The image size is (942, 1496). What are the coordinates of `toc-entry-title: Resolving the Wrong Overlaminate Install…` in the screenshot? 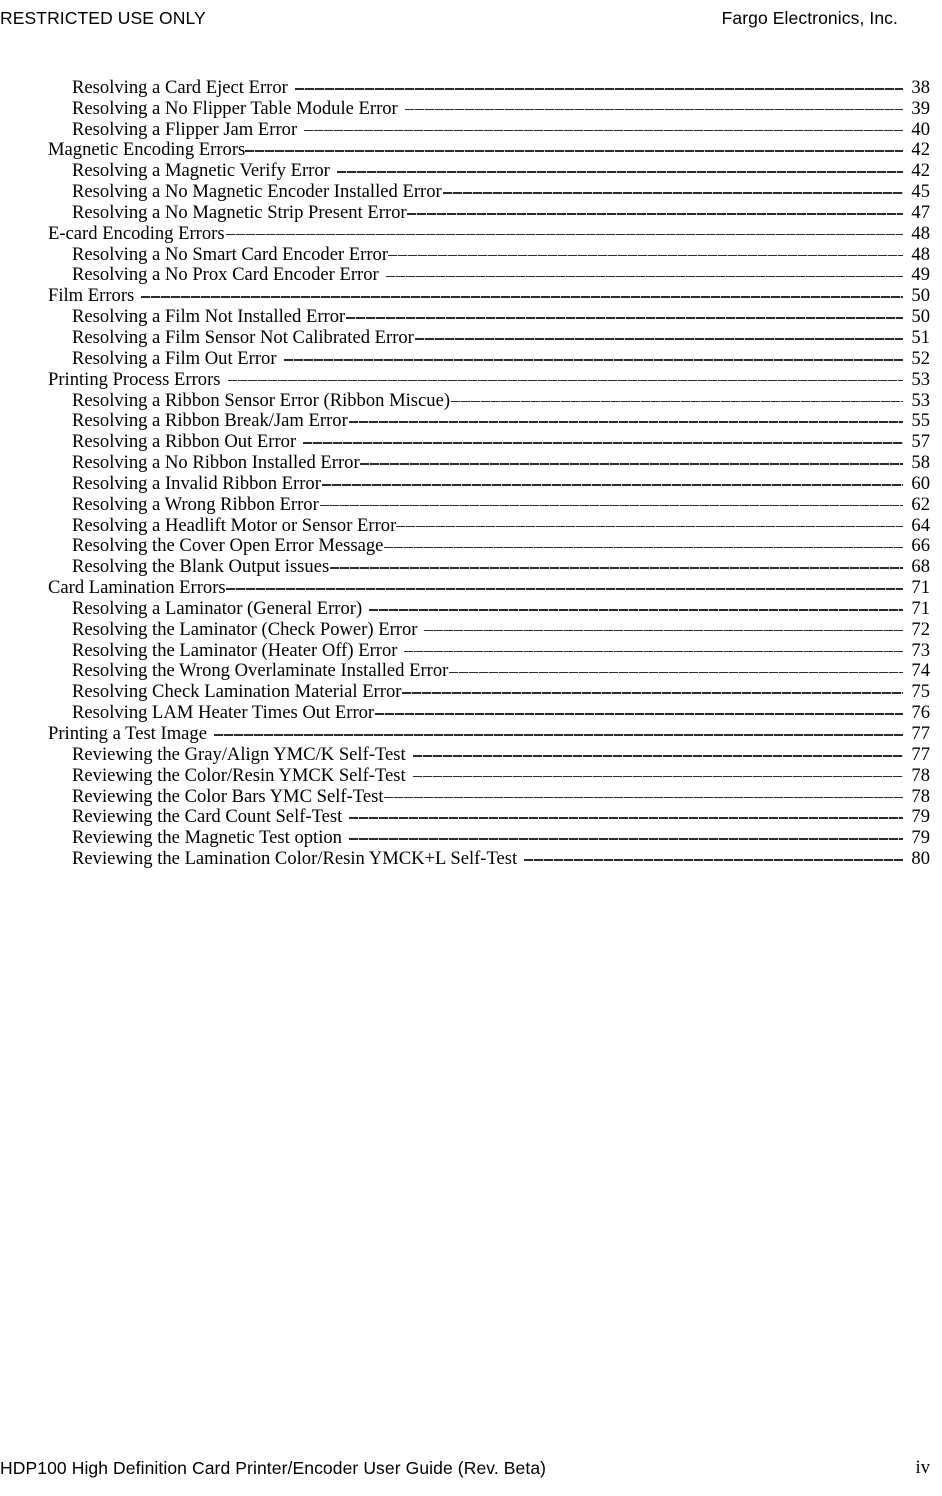 It's located at (260, 671).